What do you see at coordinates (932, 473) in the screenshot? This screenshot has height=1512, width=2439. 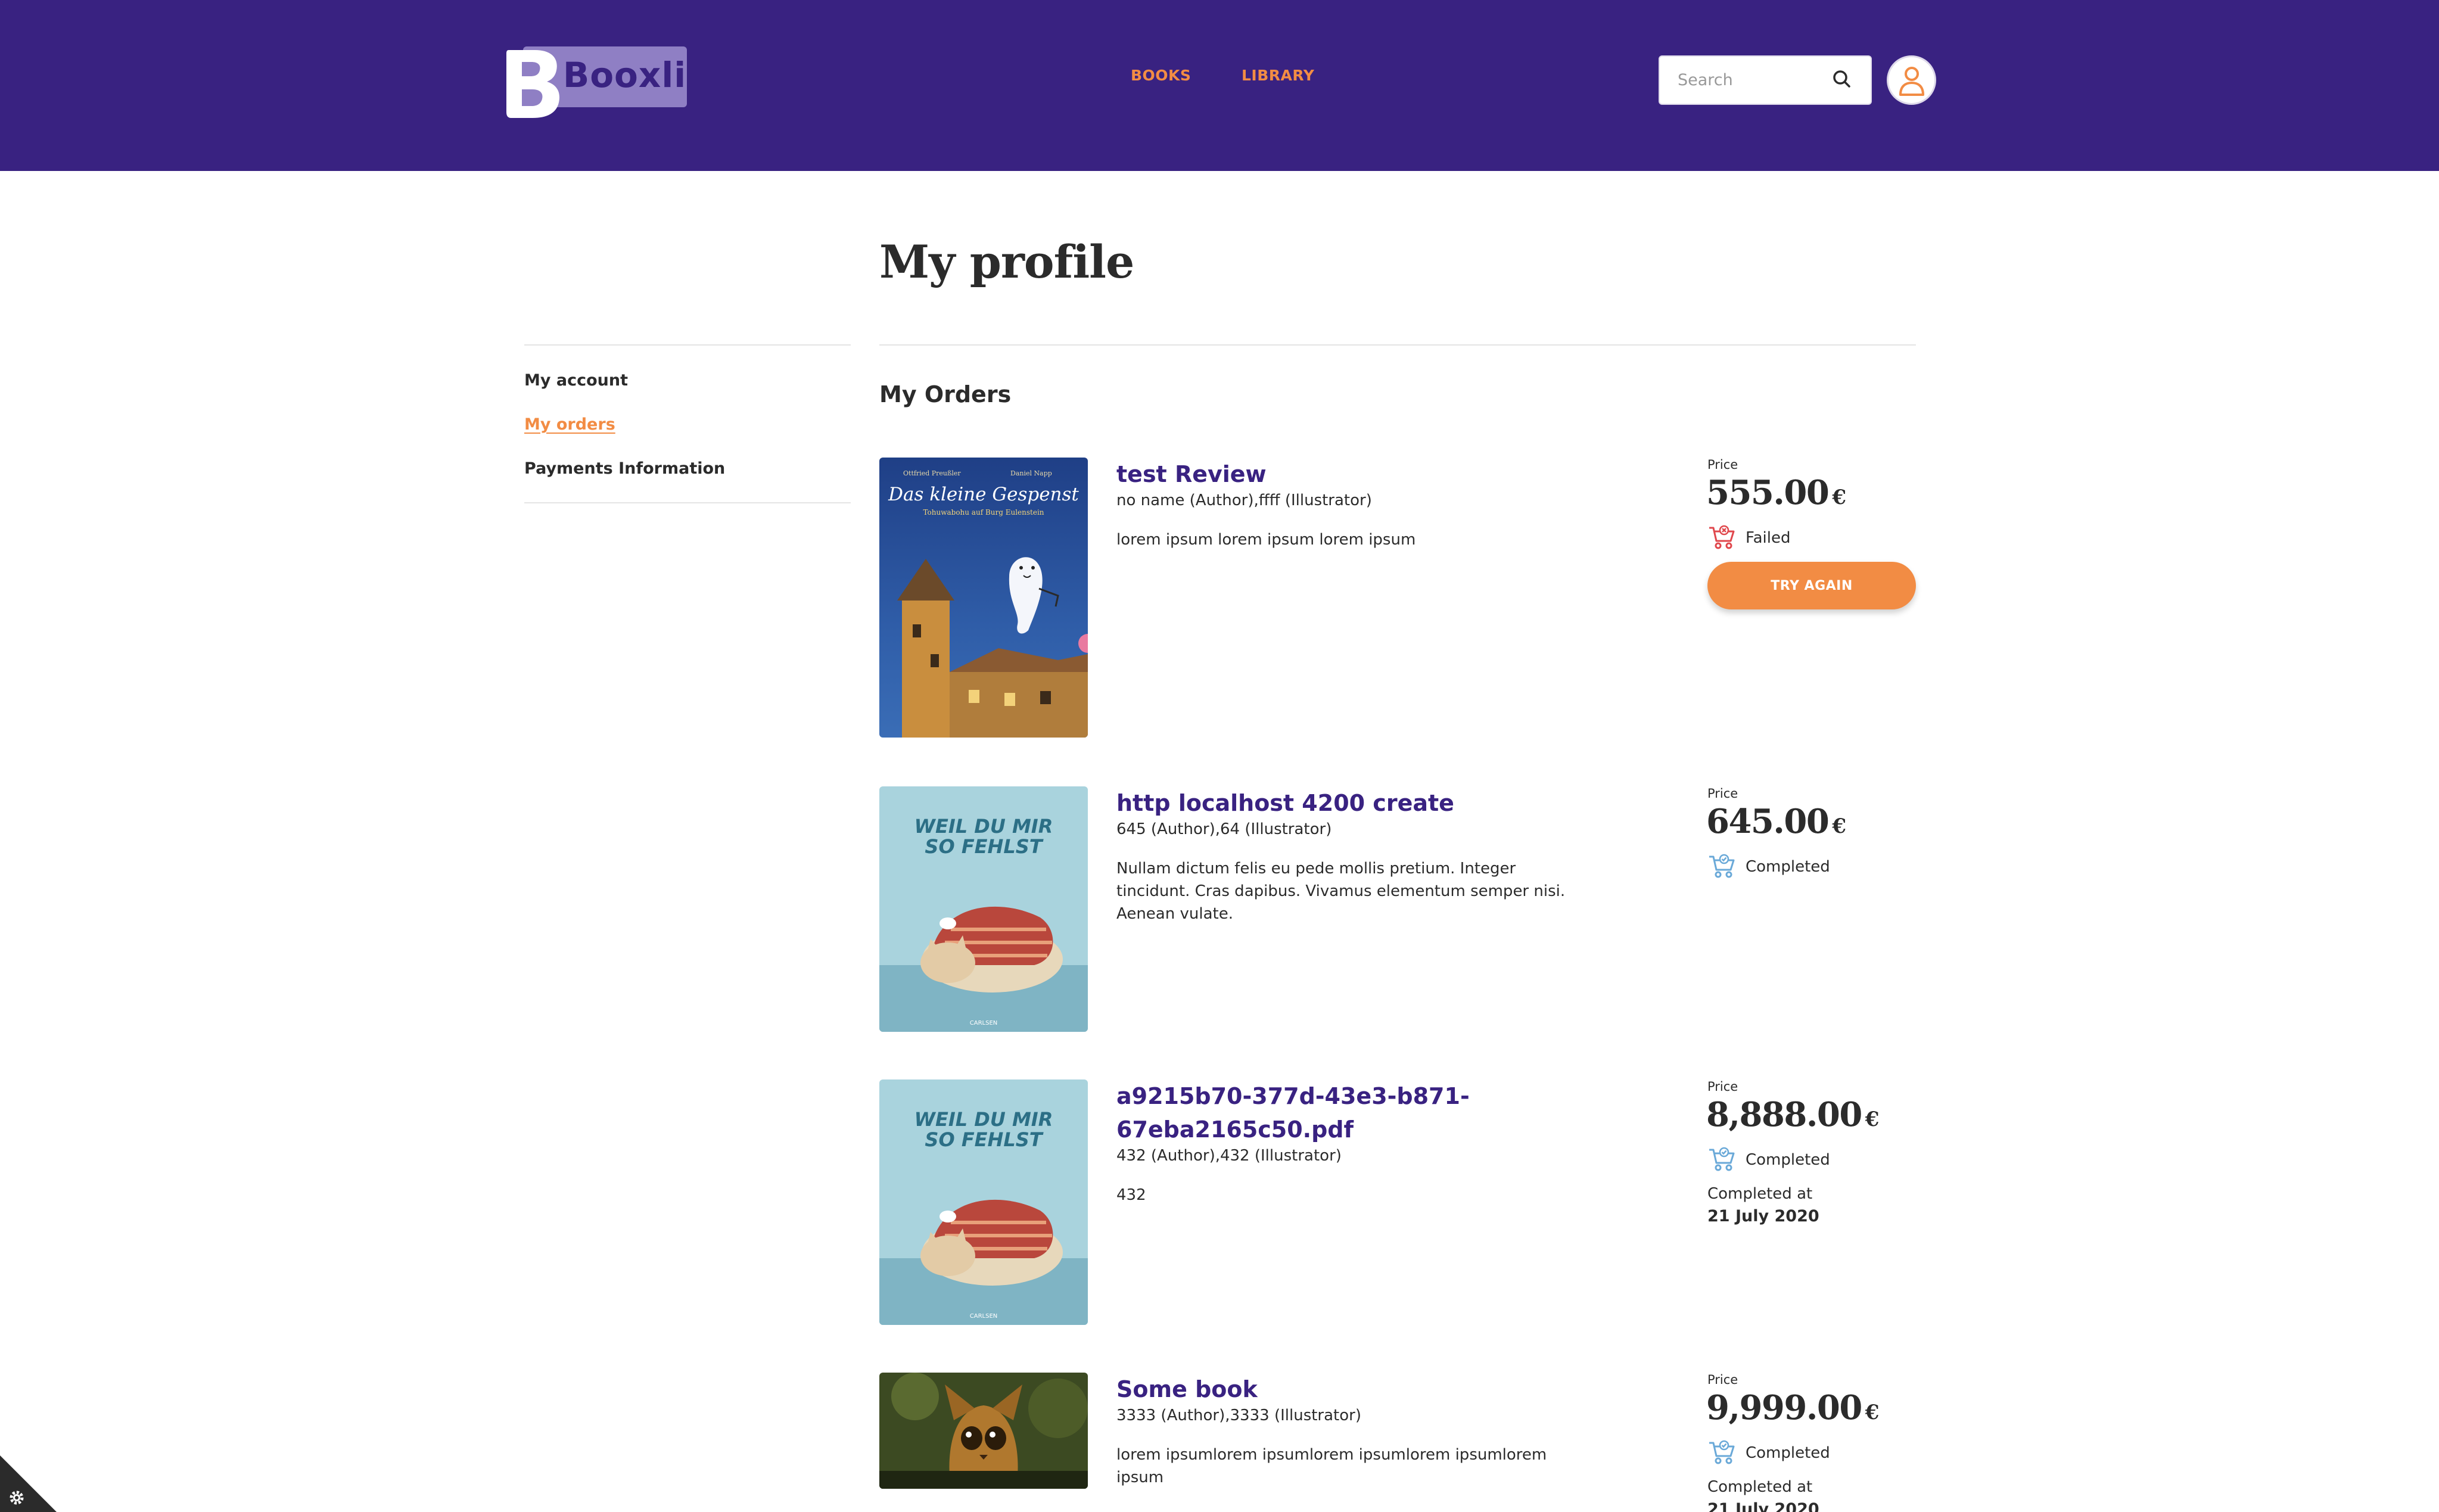 I see `cover-author-1: Ottfried Preußler` at bounding box center [932, 473].